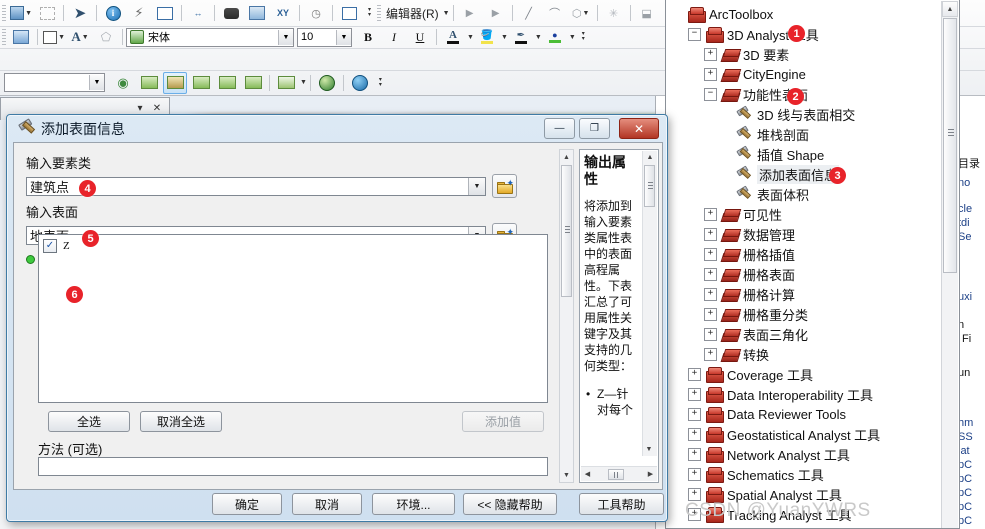 The width and height of the screenshot is (985, 529). I want to click on globe-viewer-icon, so click(360, 83).